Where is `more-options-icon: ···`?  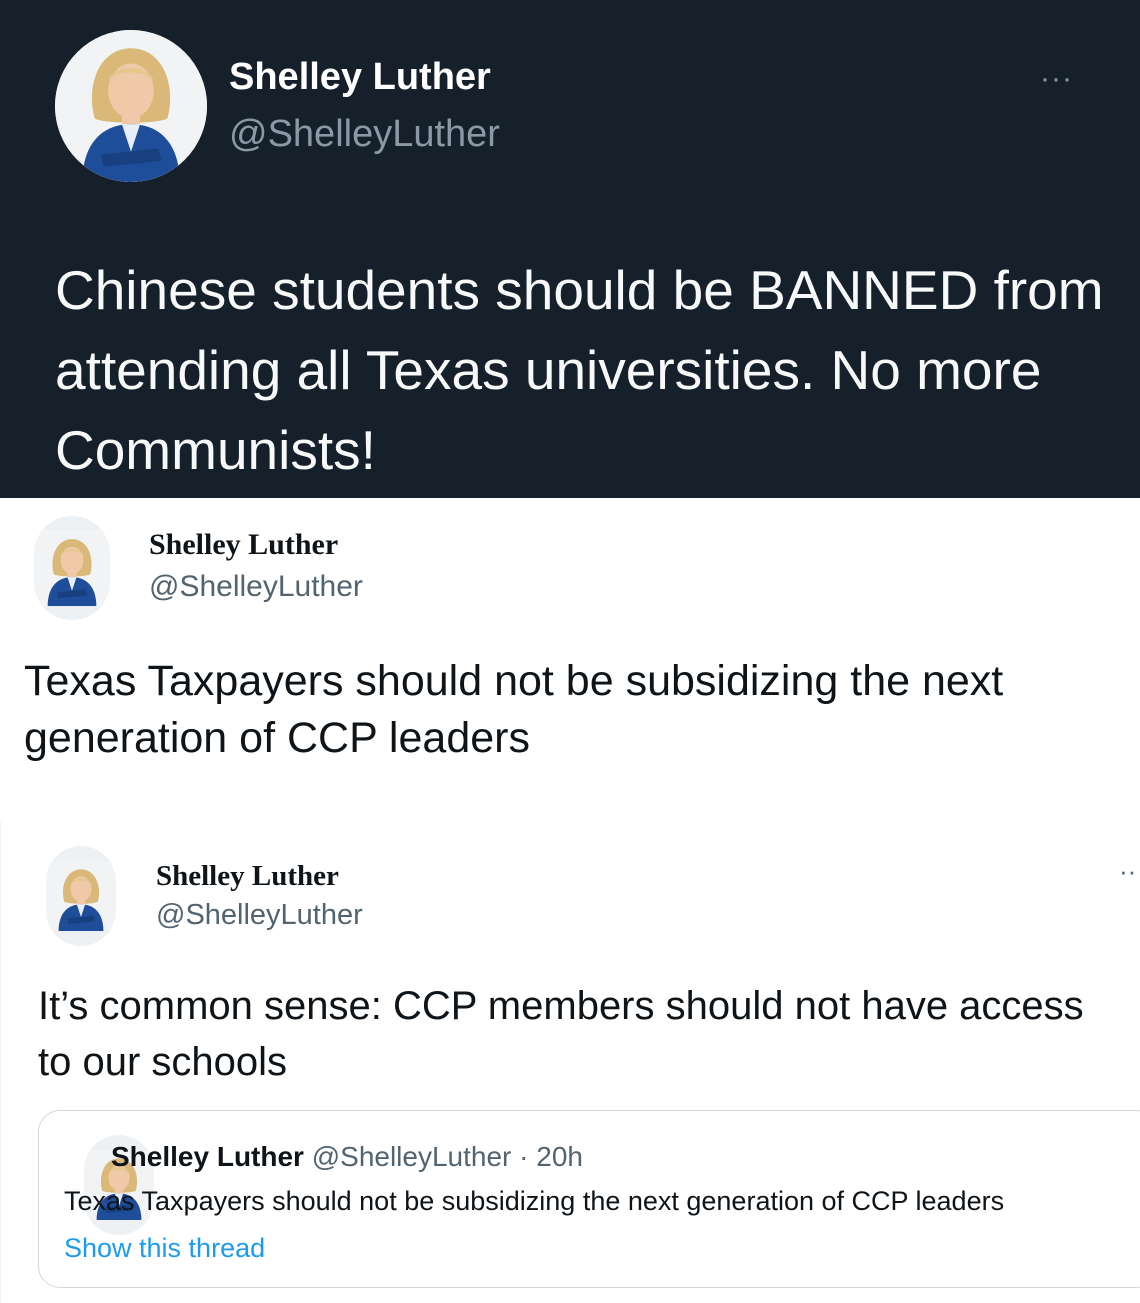
more-options-icon: ··· is located at coordinates (1056, 79).